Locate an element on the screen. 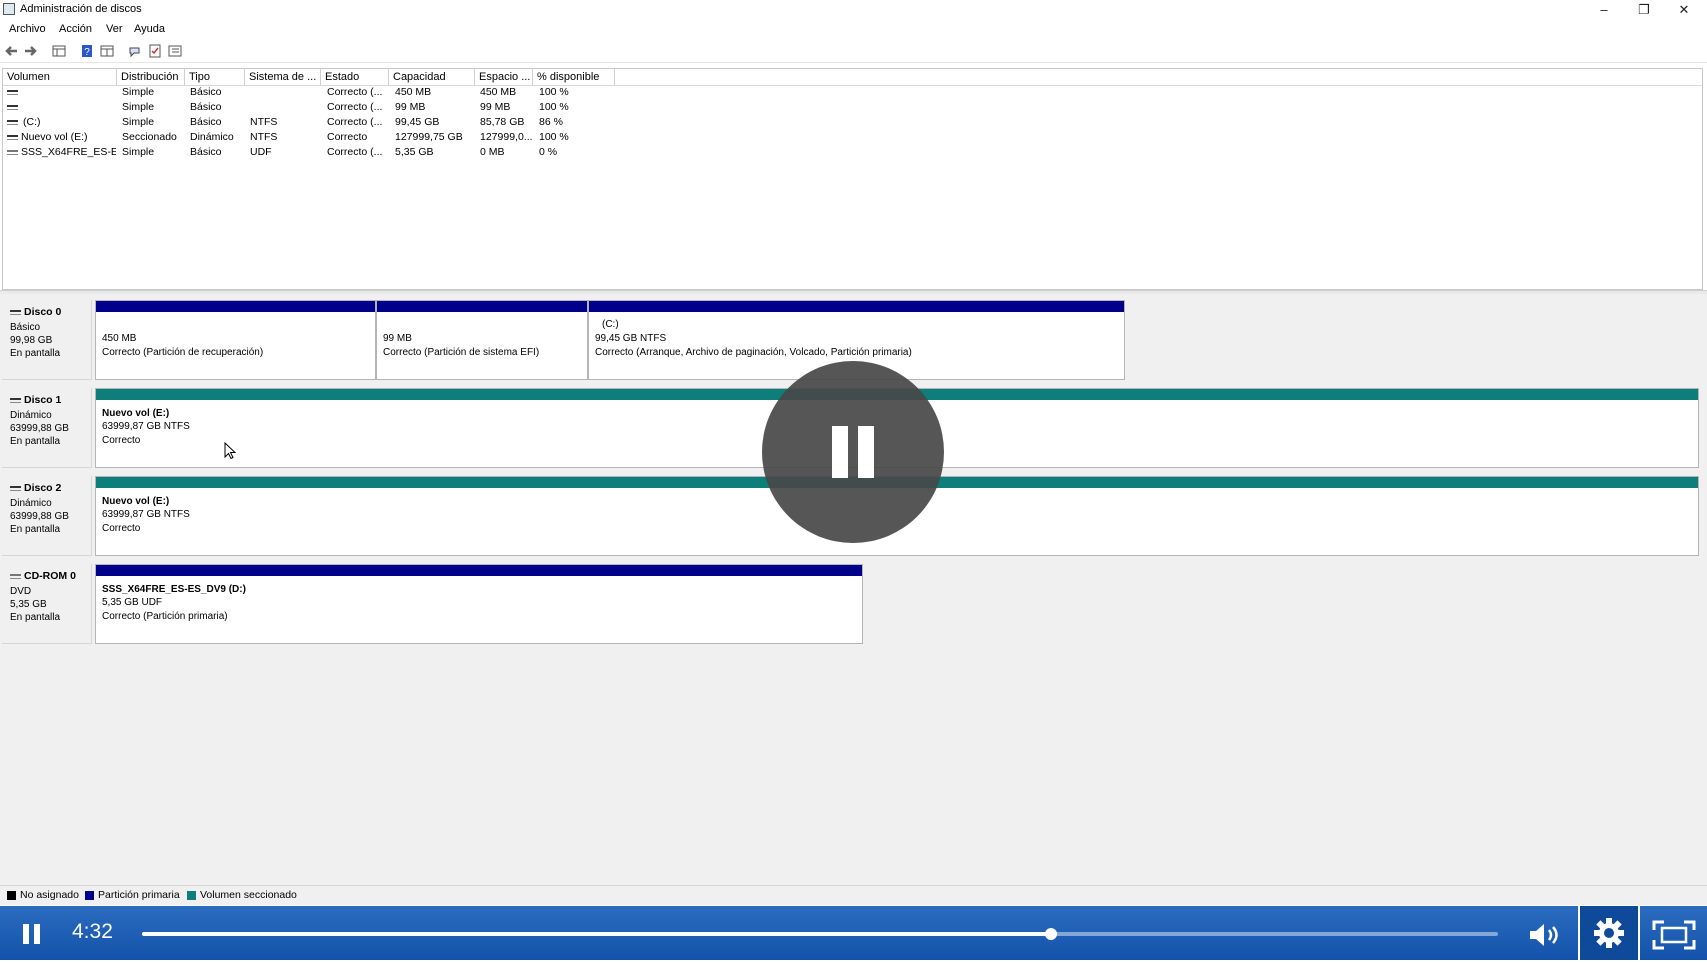 The width and height of the screenshot is (1707, 963). partition-status: Correcto (Partición de sistema EFI) is located at coordinates (461, 352).